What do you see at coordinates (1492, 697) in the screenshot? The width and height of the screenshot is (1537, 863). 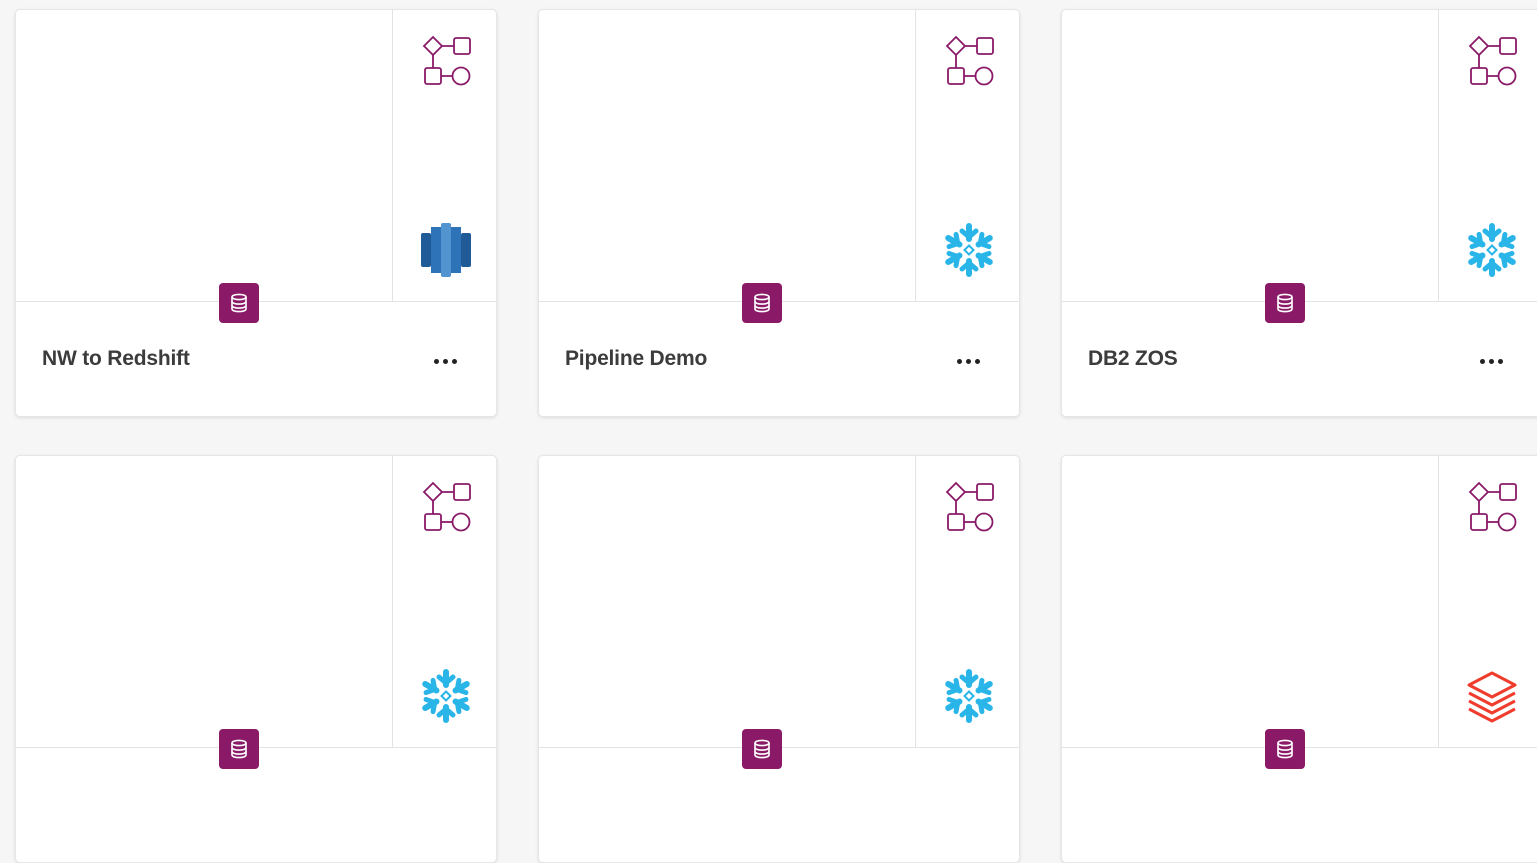 I see `databricks-icon` at bounding box center [1492, 697].